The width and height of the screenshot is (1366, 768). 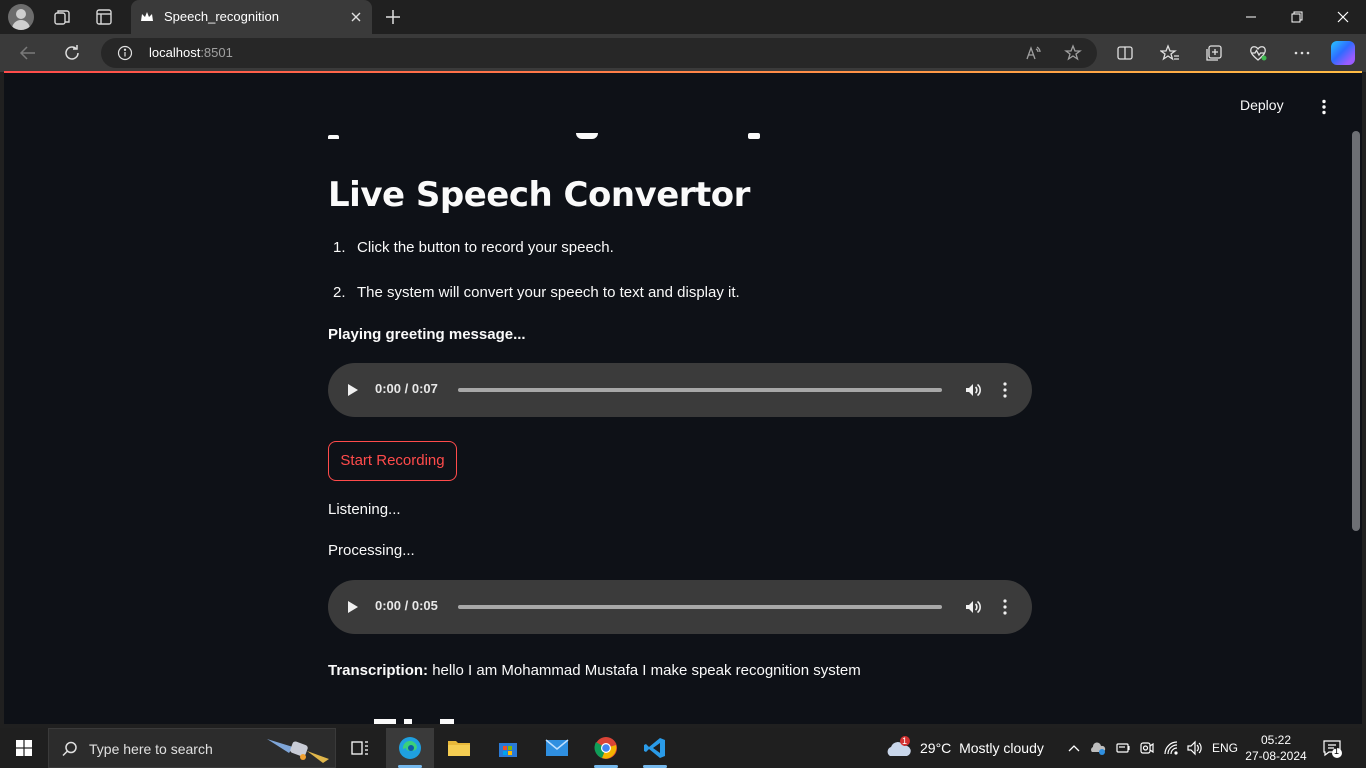 I want to click on restore-icon, so click(x=1297, y=17).